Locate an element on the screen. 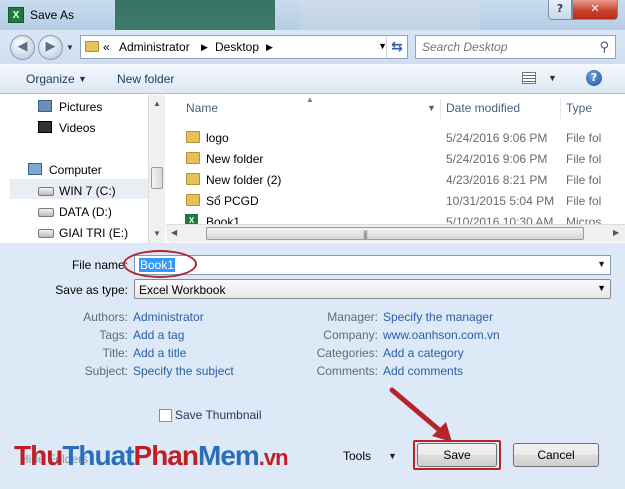 Image resolution: width=625 pixels, height=489 pixels. subject-label: Subject: is located at coordinates (106, 371).